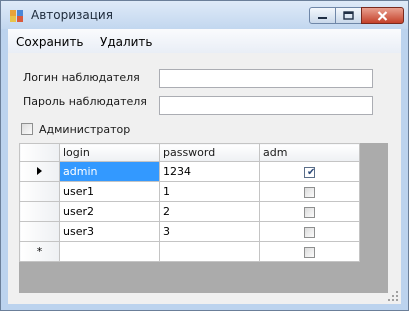 The height and width of the screenshot is (311, 409). Describe the element at coordinates (72, 15) in the screenshot. I see `window-title: Авторизация` at that location.